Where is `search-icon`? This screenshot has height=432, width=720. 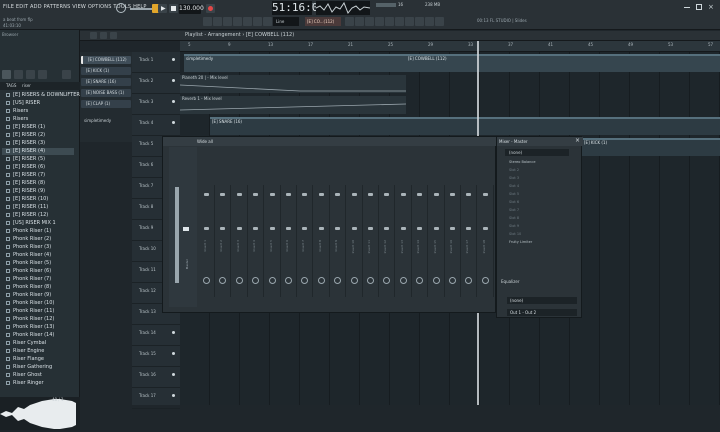 search-icon is located at coordinates (66, 74).